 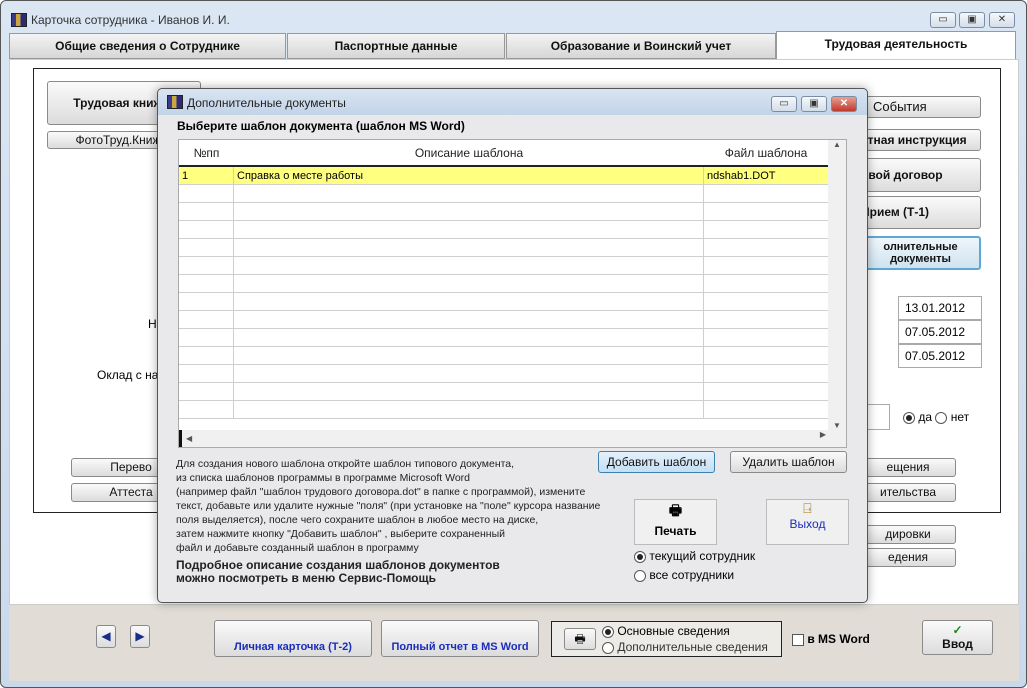 I want to click on app-icon, so click(x=19, y=20).